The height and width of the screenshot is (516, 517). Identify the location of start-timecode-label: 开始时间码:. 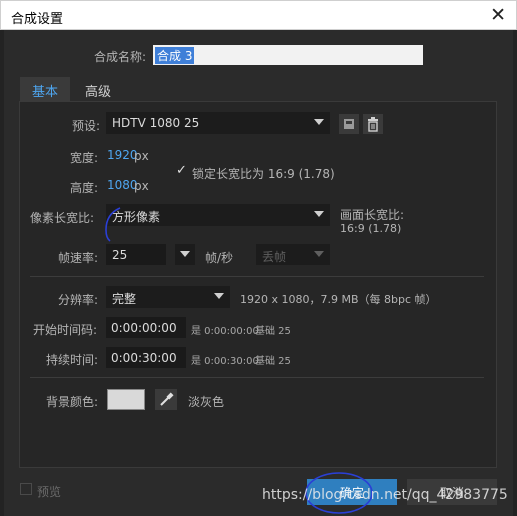
(65, 330).